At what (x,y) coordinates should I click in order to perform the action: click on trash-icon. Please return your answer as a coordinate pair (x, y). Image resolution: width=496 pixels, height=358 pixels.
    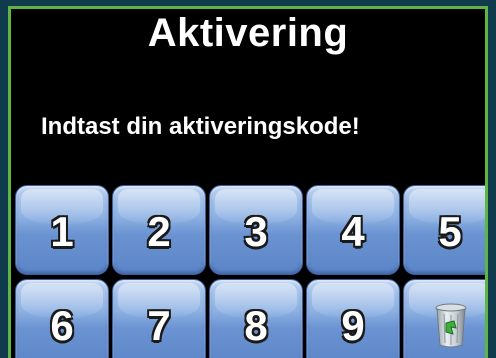
    Looking at the image, I should click on (451, 325).